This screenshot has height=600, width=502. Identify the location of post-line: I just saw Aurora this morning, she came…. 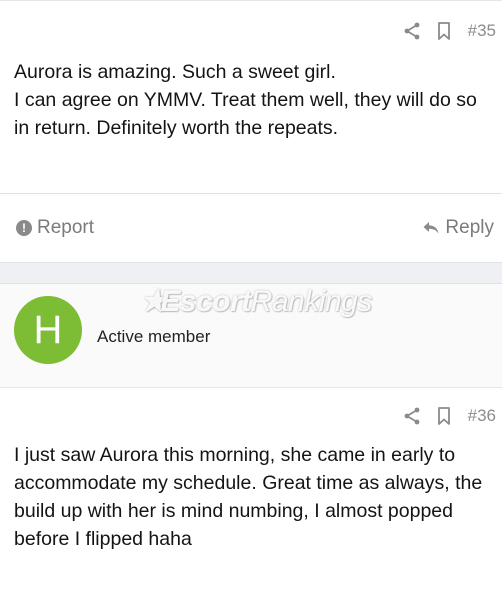
(235, 455).